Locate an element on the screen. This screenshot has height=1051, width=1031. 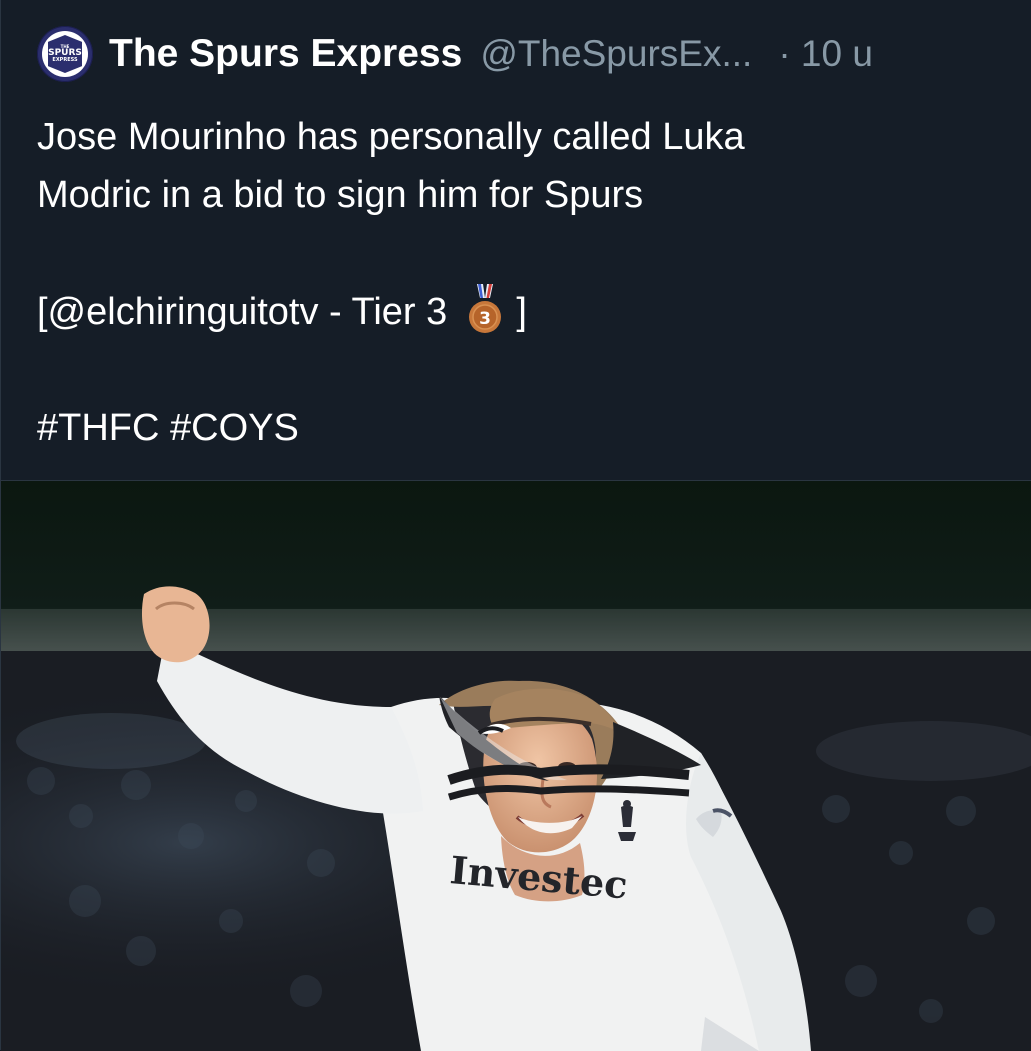
author-display-name: The Spurs Express is located at coordinates (285, 54).